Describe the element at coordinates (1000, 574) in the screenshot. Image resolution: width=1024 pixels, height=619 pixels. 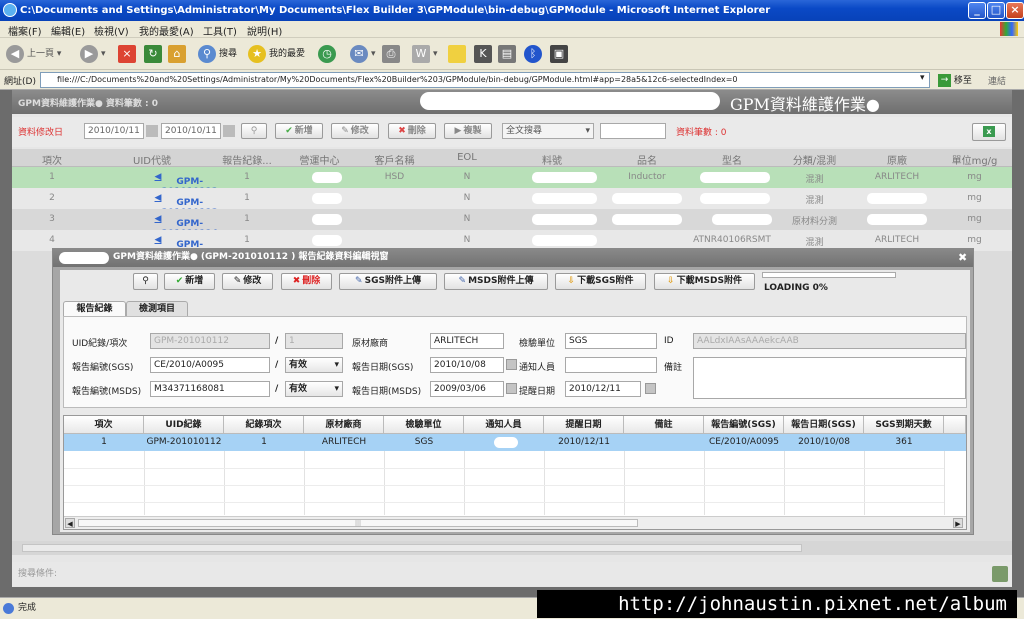
I see `cube-icon` at that location.